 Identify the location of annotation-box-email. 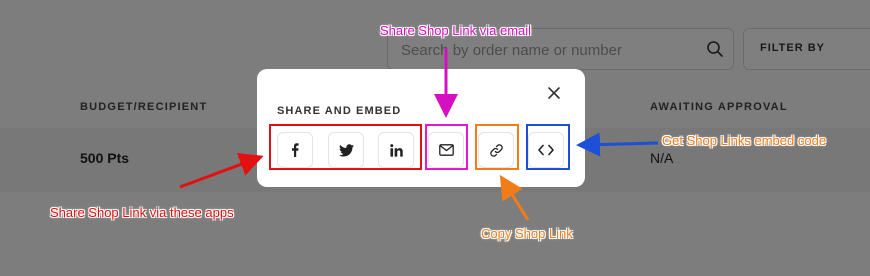
(446, 147).